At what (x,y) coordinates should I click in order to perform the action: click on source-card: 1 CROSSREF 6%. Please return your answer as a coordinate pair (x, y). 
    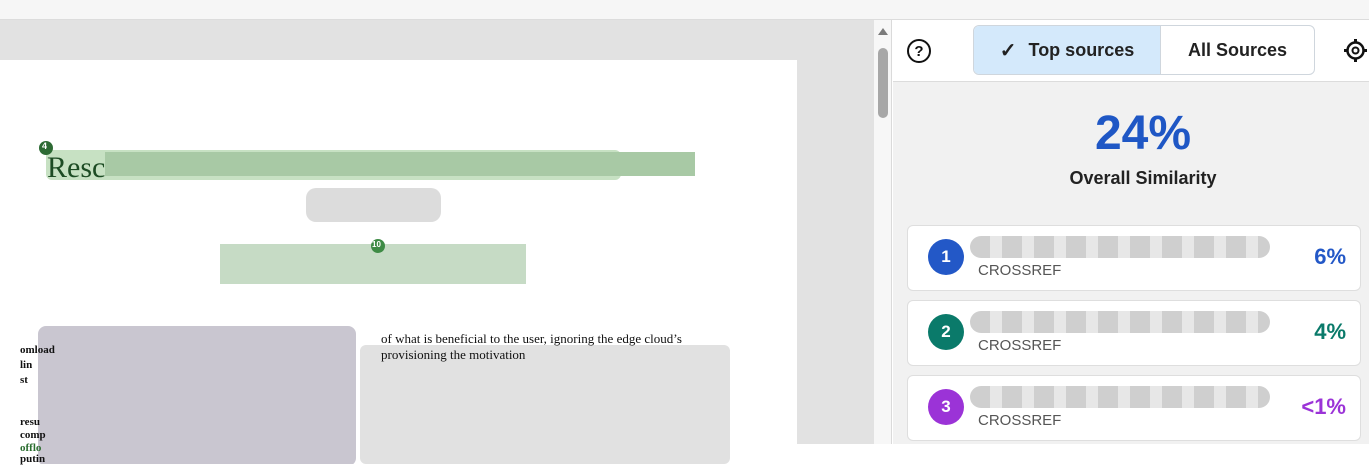
    Looking at the image, I should click on (1134, 258).